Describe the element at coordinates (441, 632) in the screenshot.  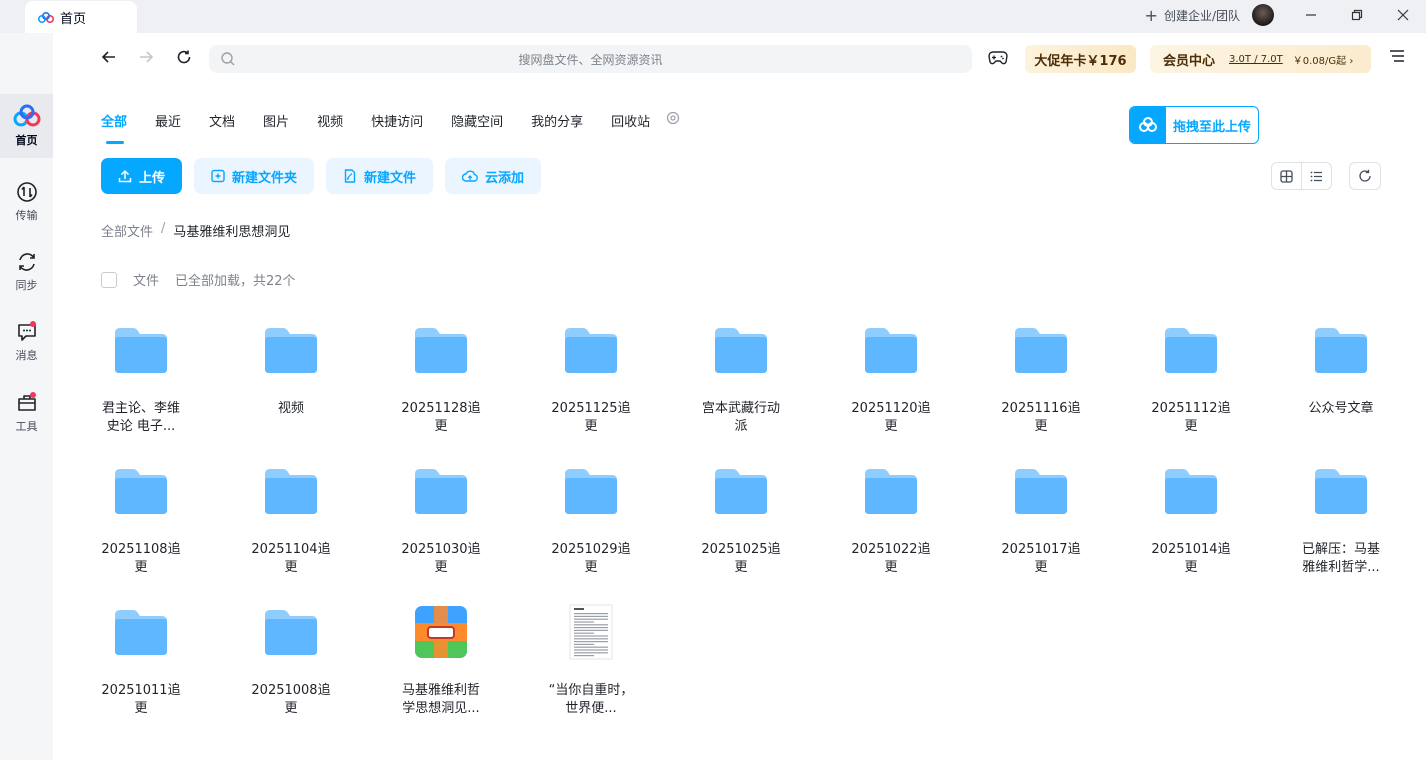
I see `archive-icon` at that location.